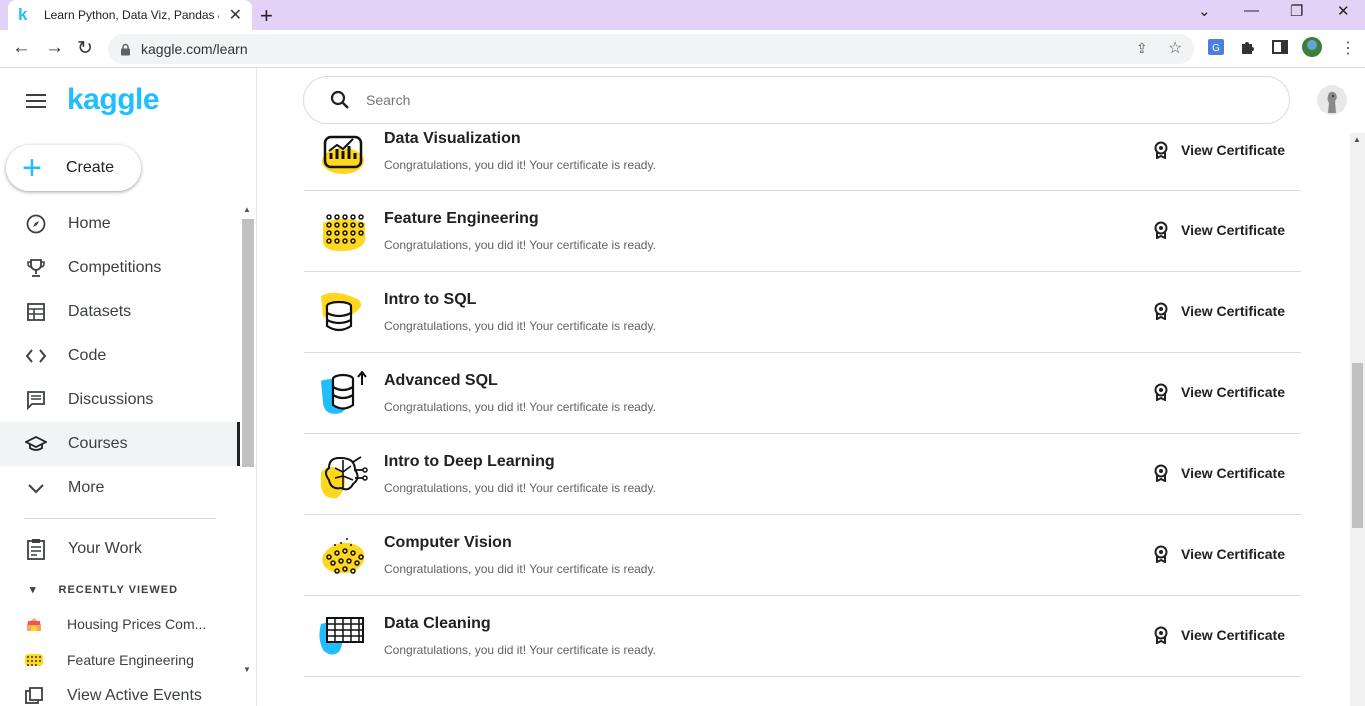  I want to click on sidebar-item-competitions: Competitions, so click(120, 268).